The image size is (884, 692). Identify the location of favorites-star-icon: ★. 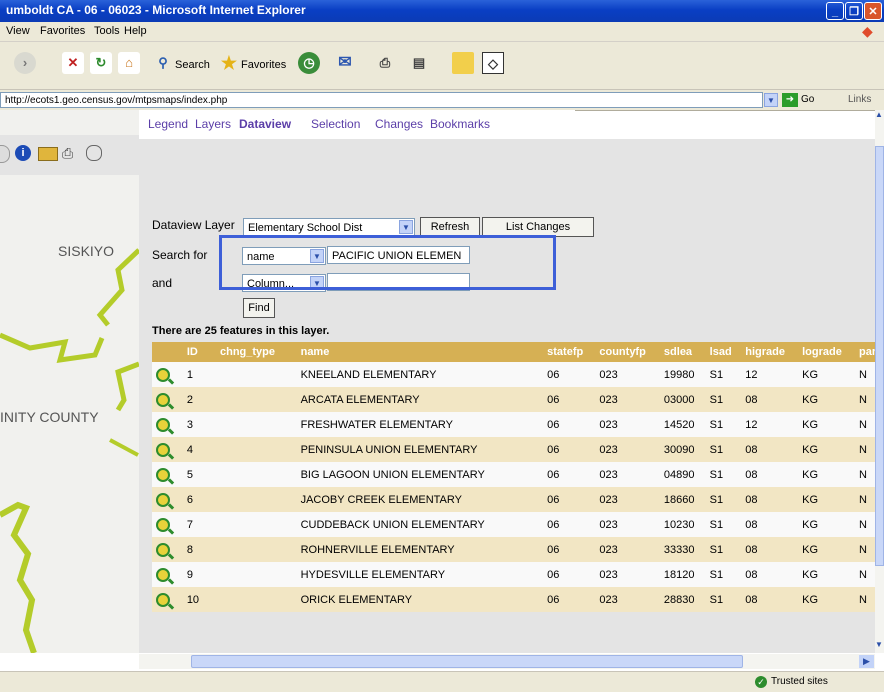
(229, 63).